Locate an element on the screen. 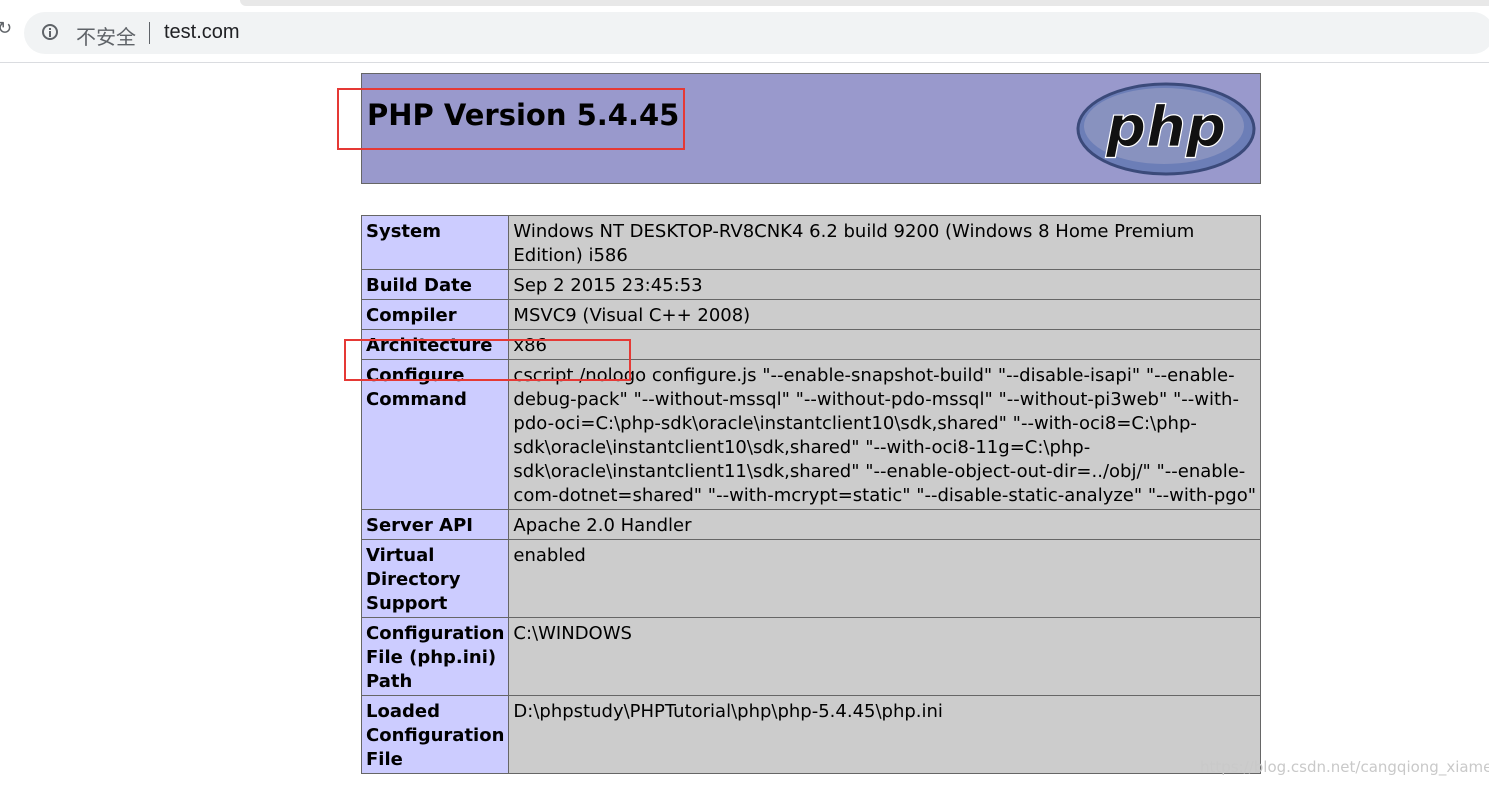  table-row: Server API Apache 2.0 Handler is located at coordinates (810, 524).